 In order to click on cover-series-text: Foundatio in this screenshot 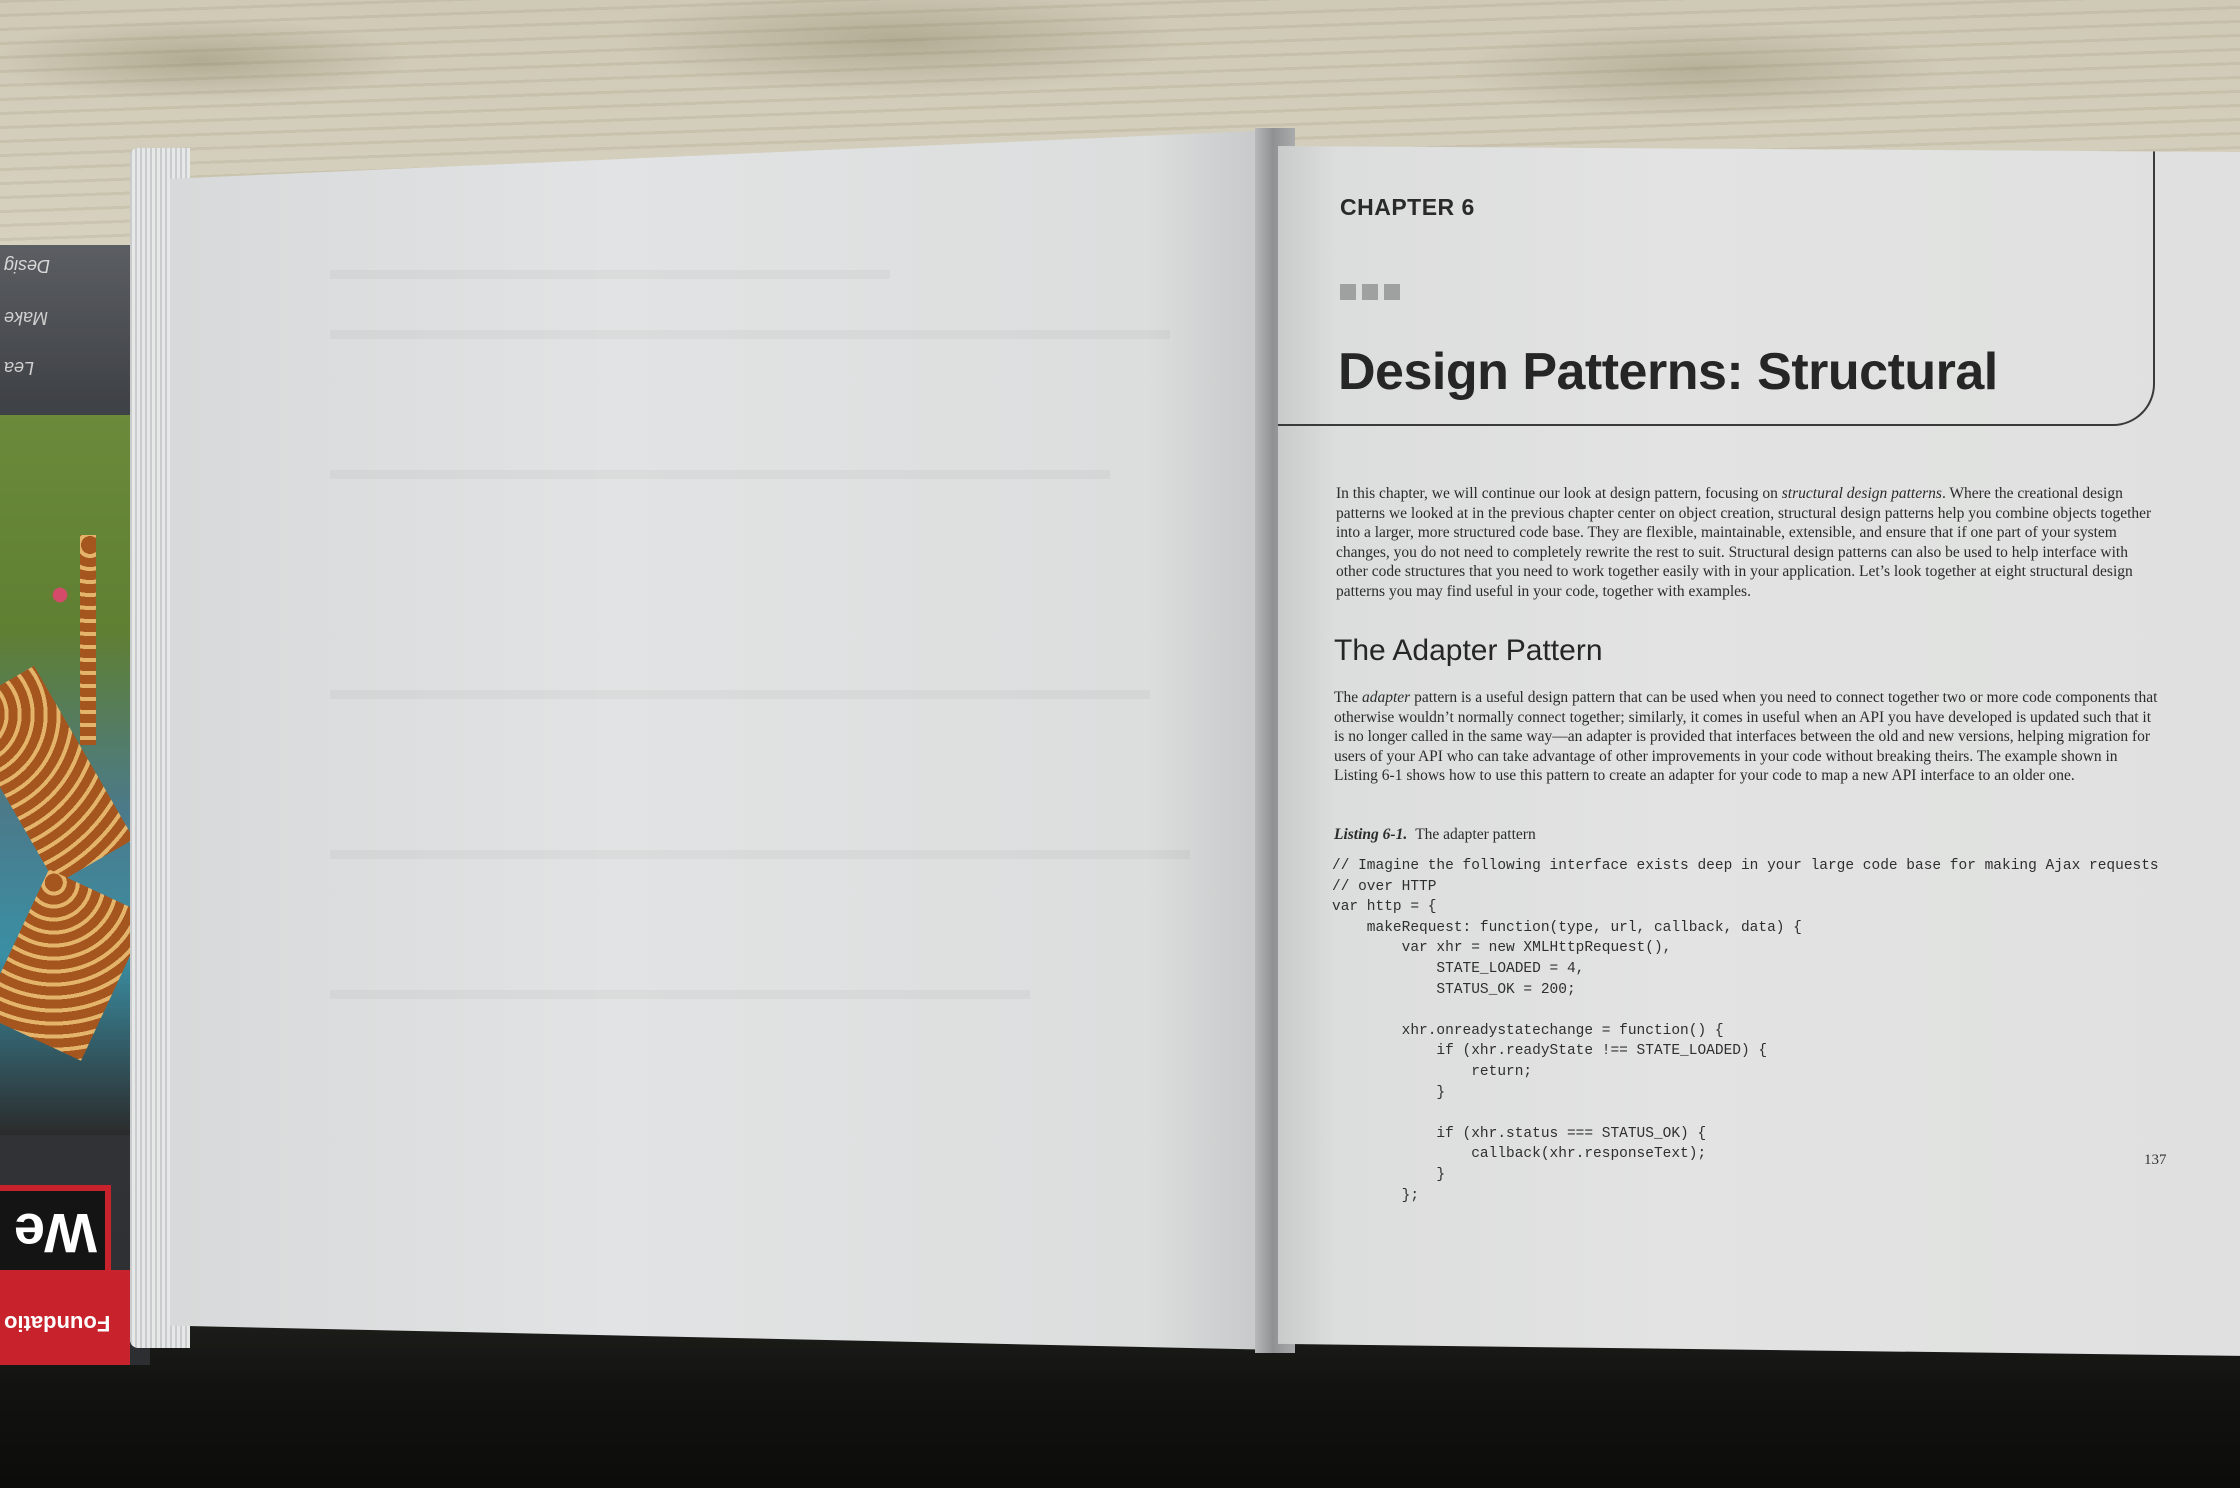, I will do `click(57, 1323)`.